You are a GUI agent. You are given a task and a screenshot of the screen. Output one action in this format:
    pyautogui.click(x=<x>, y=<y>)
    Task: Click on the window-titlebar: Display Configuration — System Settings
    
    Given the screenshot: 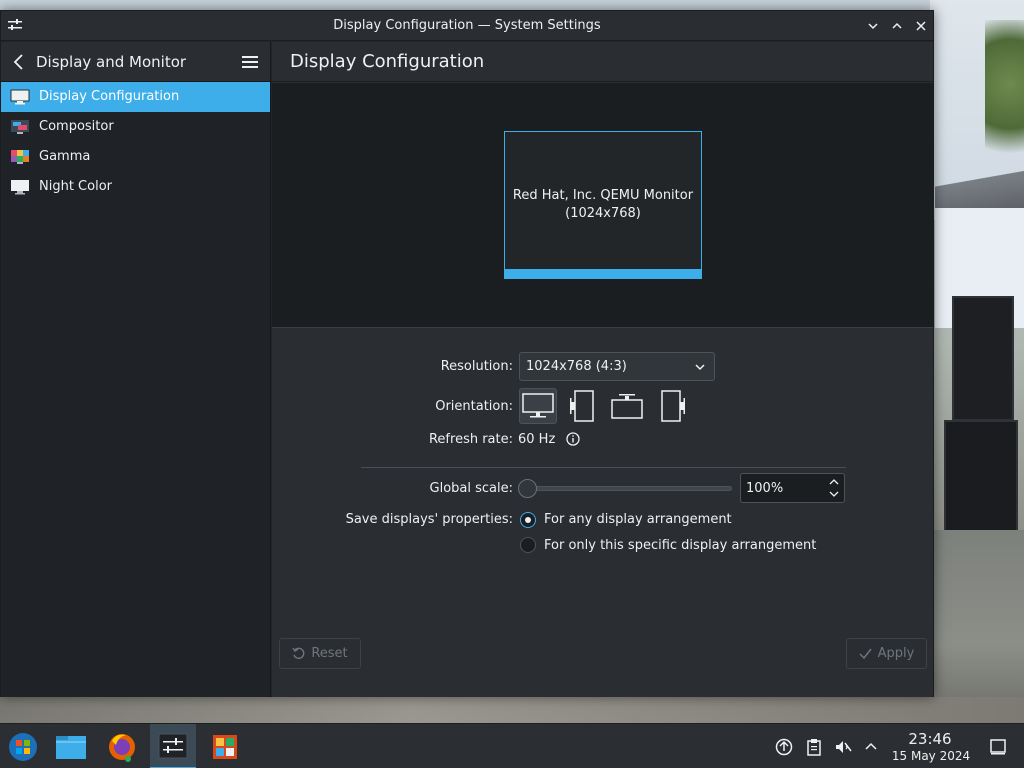 What is the action you would take?
    pyautogui.click(x=467, y=26)
    